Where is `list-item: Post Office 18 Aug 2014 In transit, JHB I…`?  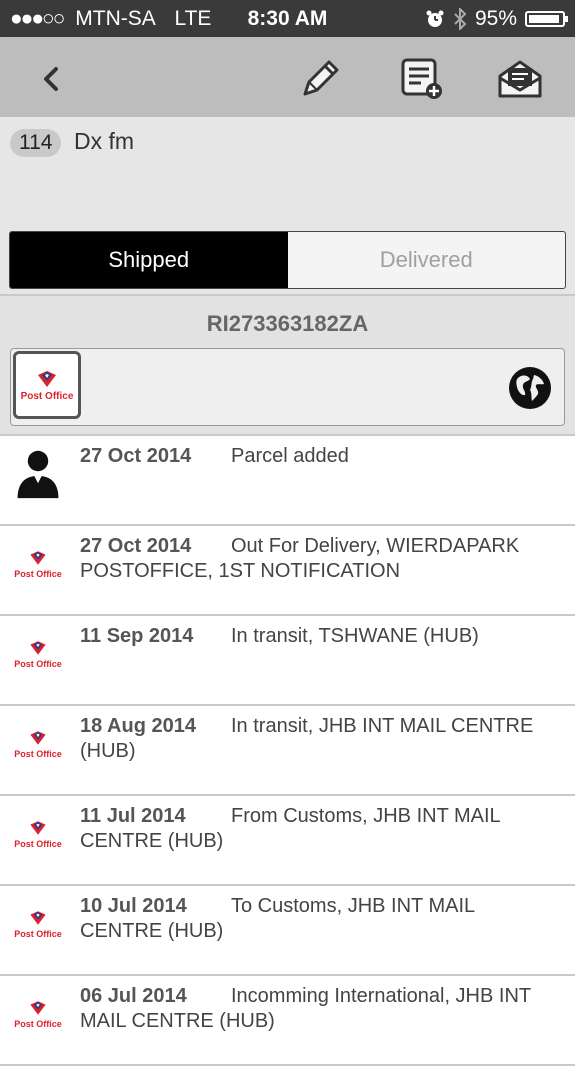
list-item: Post Office 18 Aug 2014 In transit, JHB I… is located at coordinates (287, 751).